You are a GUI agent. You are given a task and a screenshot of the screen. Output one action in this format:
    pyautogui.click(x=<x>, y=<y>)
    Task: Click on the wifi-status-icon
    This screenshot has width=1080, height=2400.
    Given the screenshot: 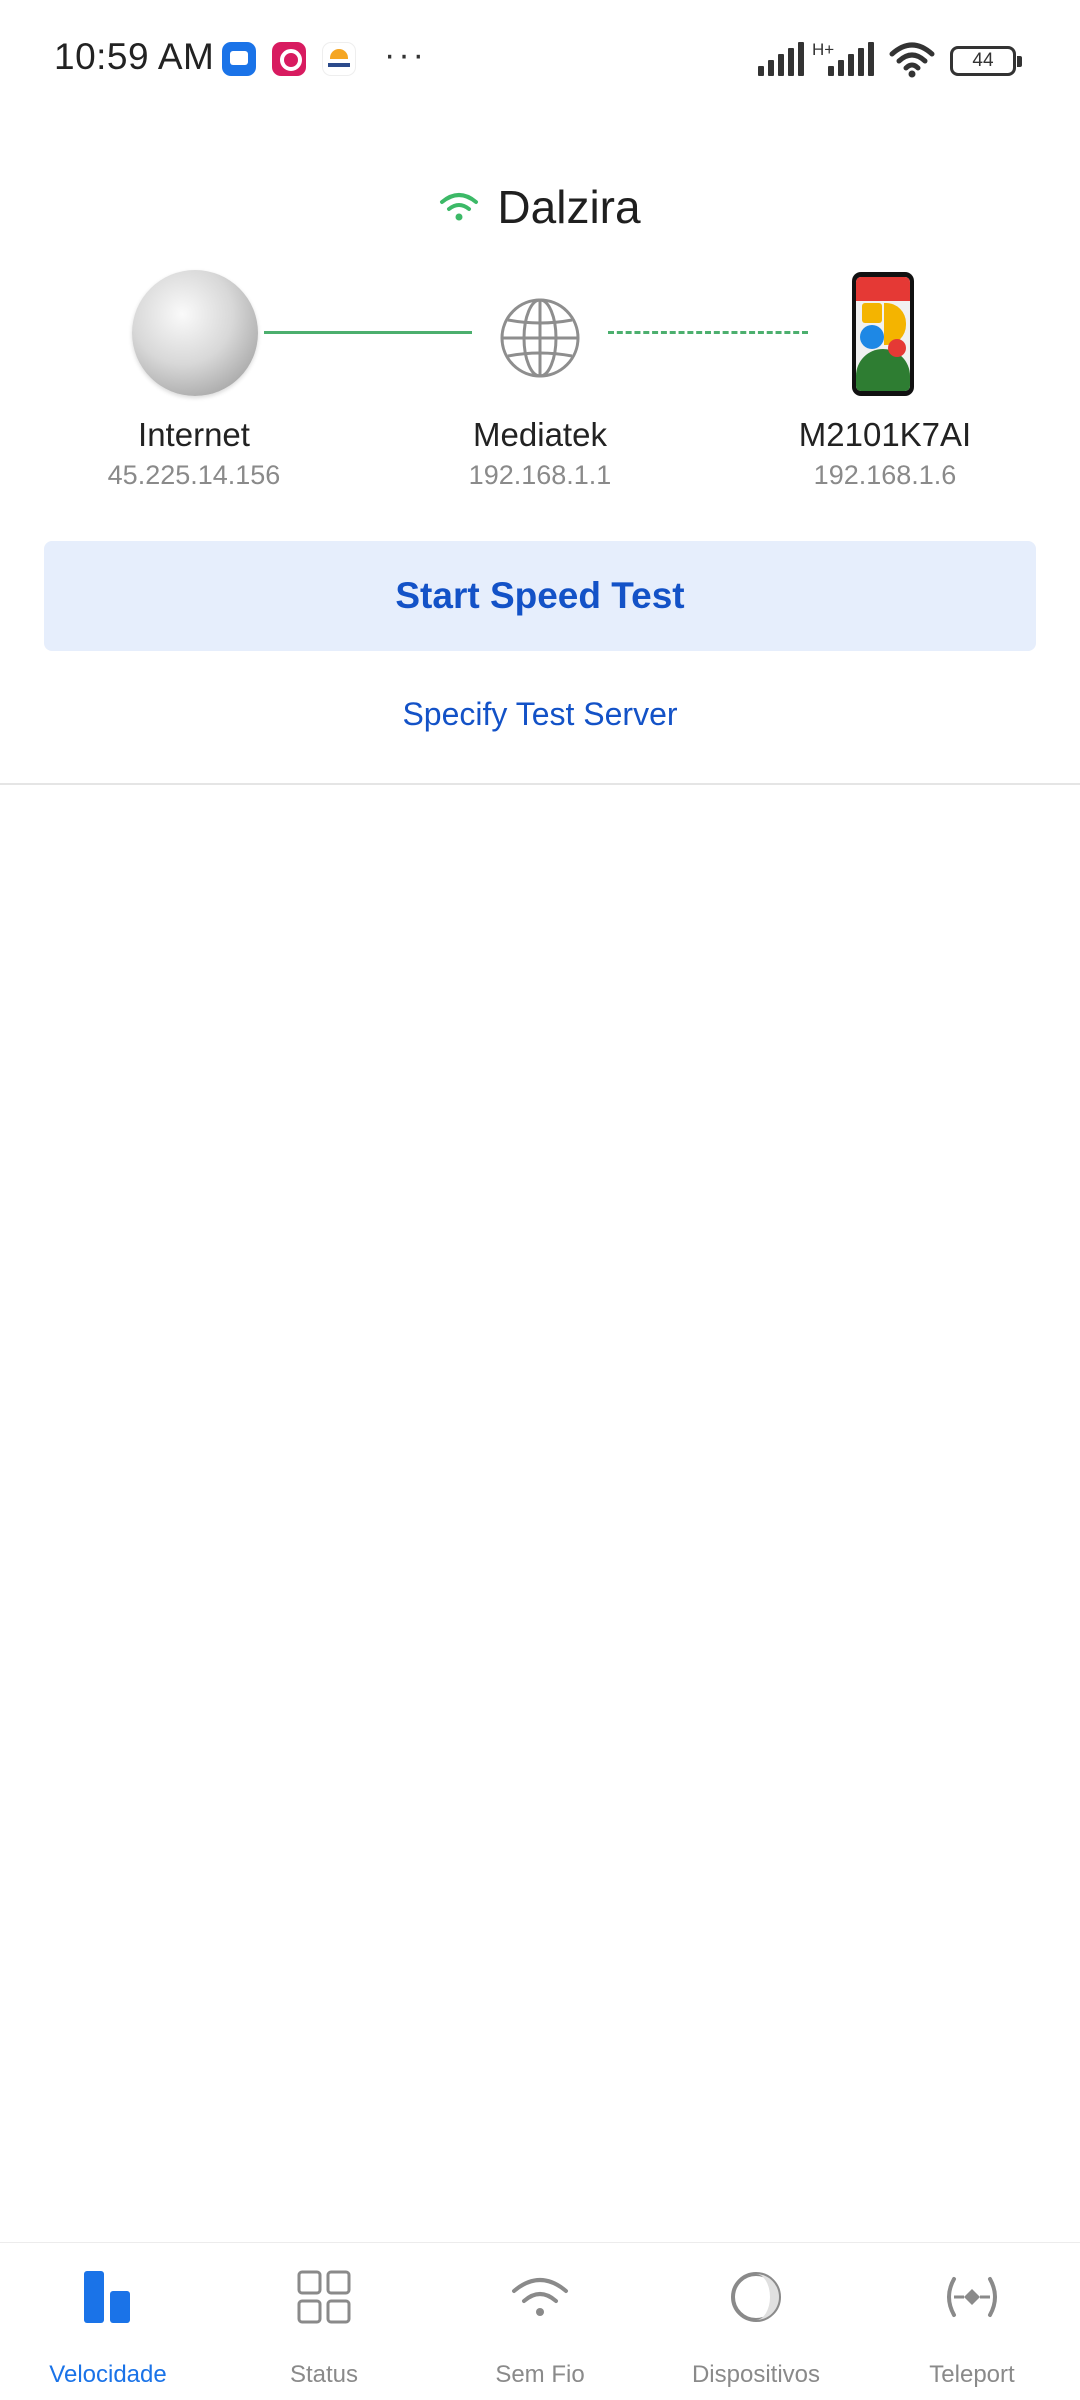 What is the action you would take?
    pyautogui.click(x=912, y=60)
    